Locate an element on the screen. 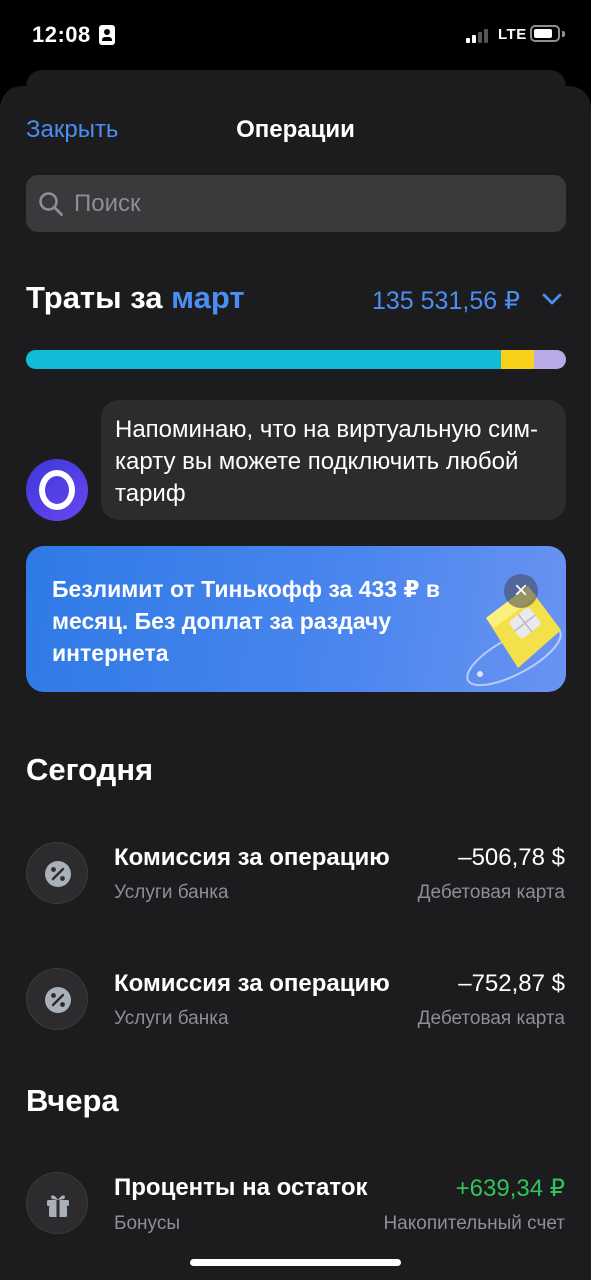 This screenshot has width=591, height=1280. search-icon is located at coordinates (51, 204).